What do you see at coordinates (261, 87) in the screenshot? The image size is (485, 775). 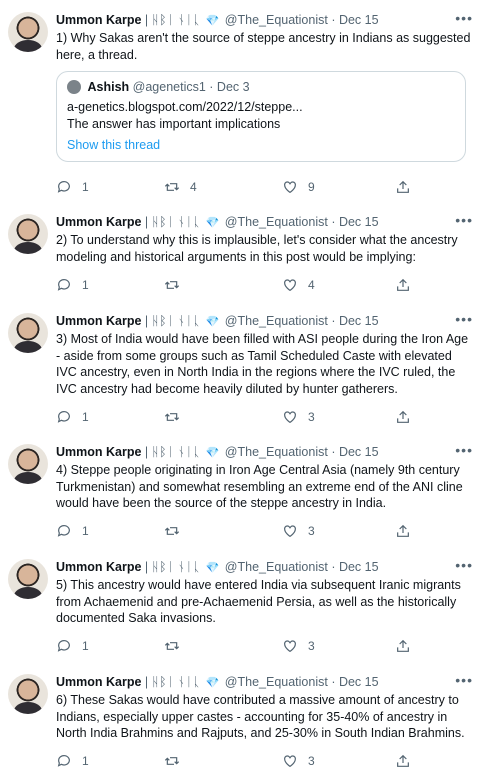 I see `quoted-tweet-header: Ashish @agenetics1 · Dec 3` at bounding box center [261, 87].